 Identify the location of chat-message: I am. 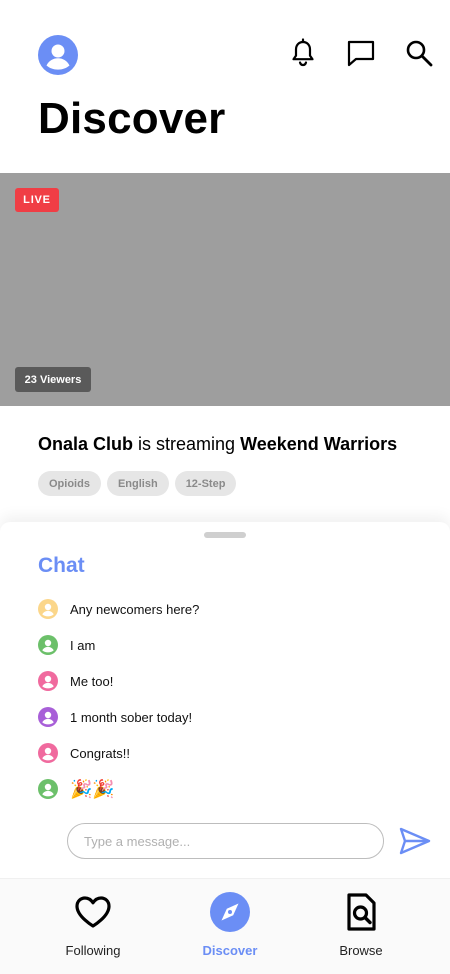
(66, 645).